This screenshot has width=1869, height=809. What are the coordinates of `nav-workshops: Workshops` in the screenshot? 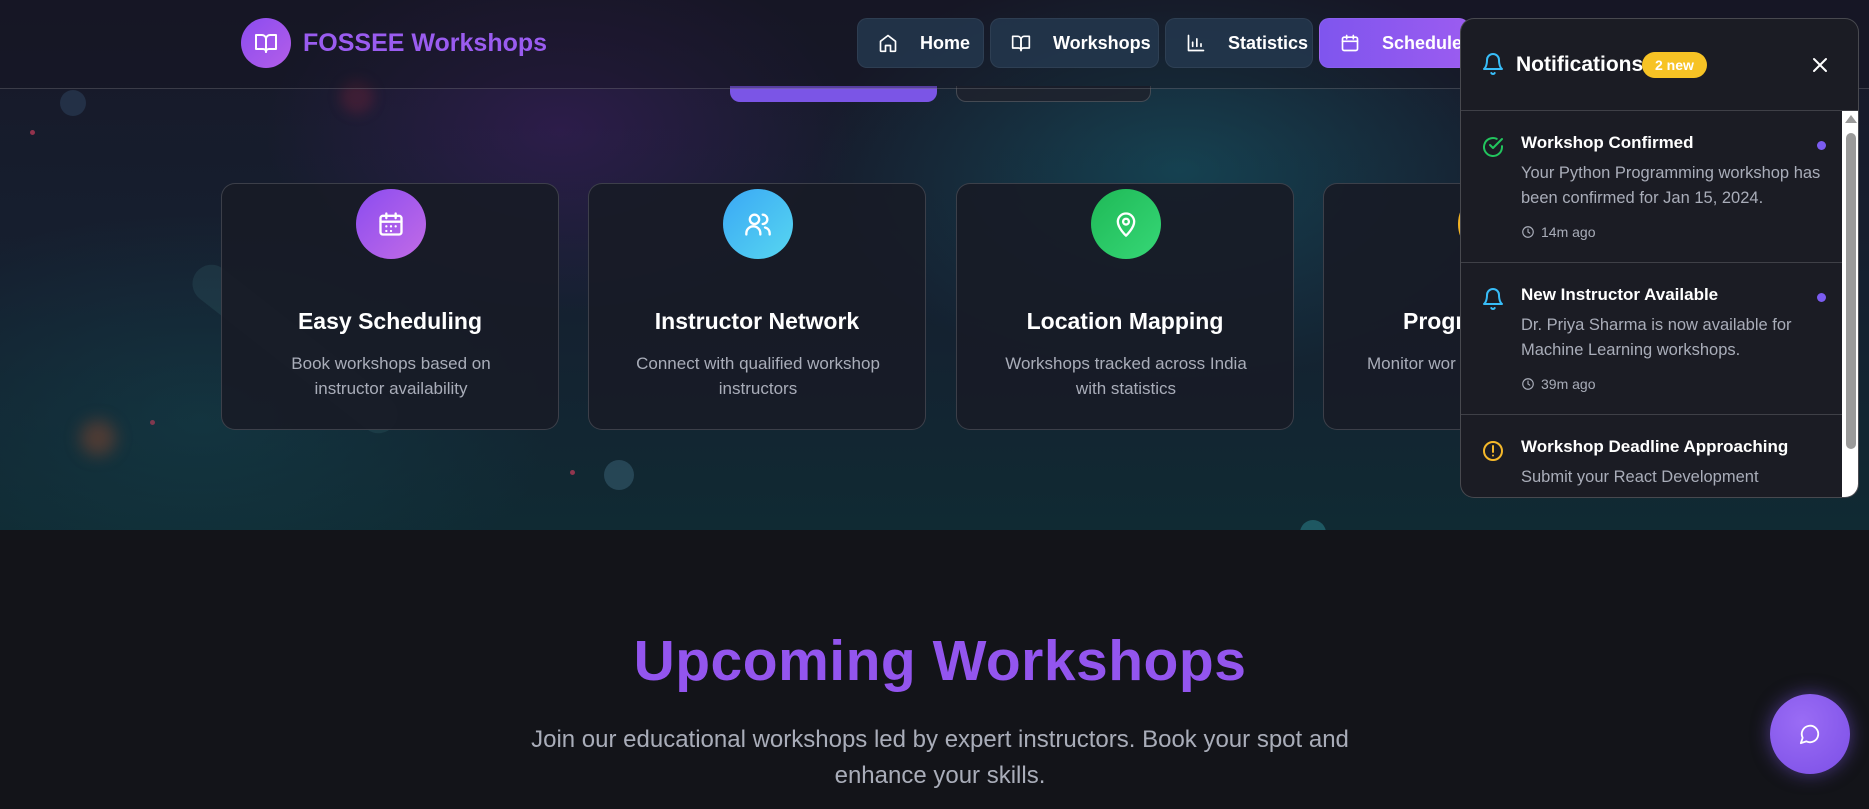 It's located at (1074, 43).